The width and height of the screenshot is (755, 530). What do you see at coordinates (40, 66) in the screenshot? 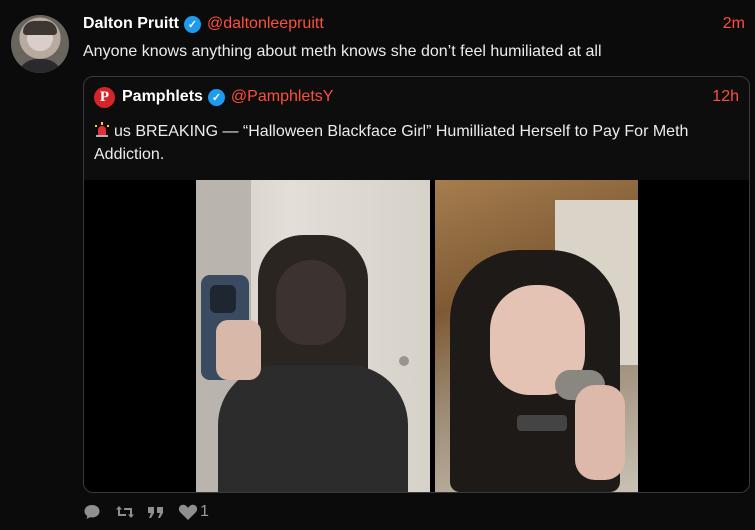
I see `avatar-shirt` at bounding box center [40, 66].